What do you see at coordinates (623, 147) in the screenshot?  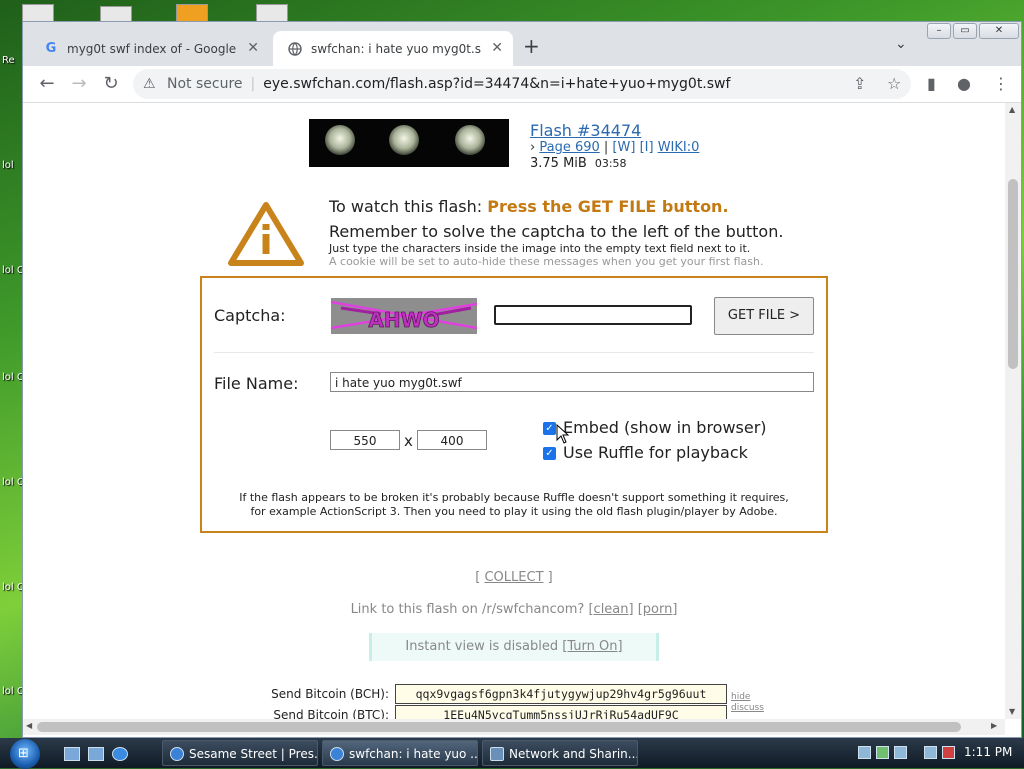 I see `w-link: [W]` at bounding box center [623, 147].